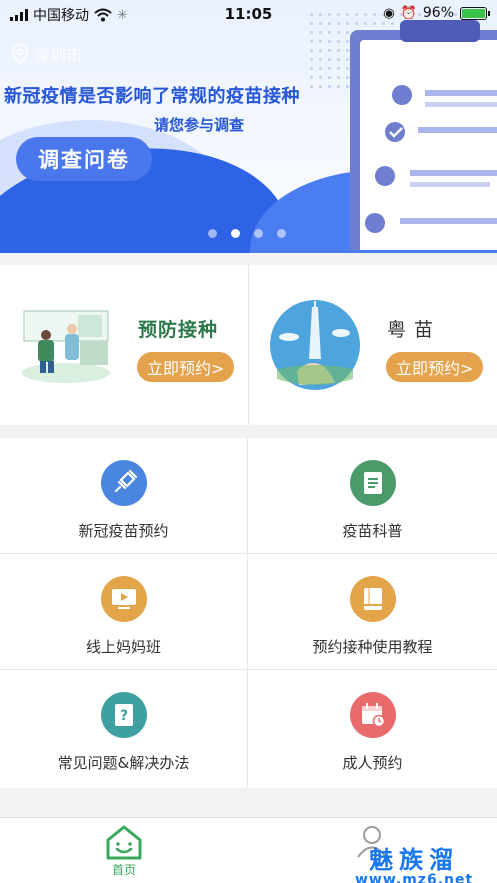 This screenshot has width=497, height=883. I want to click on survey-button: 调查问卷, so click(84, 159).